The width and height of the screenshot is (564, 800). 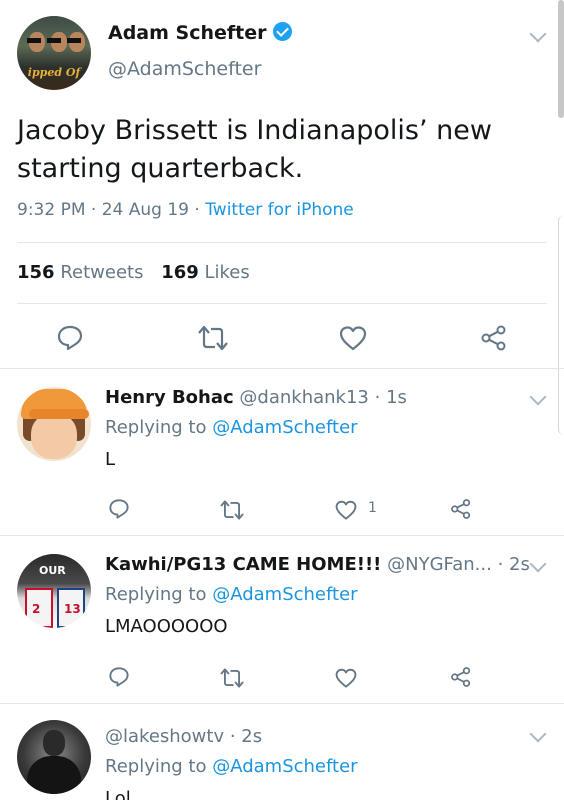 What do you see at coordinates (164, 736) in the screenshot?
I see `reply-handle: @lakeshowtv` at bounding box center [164, 736].